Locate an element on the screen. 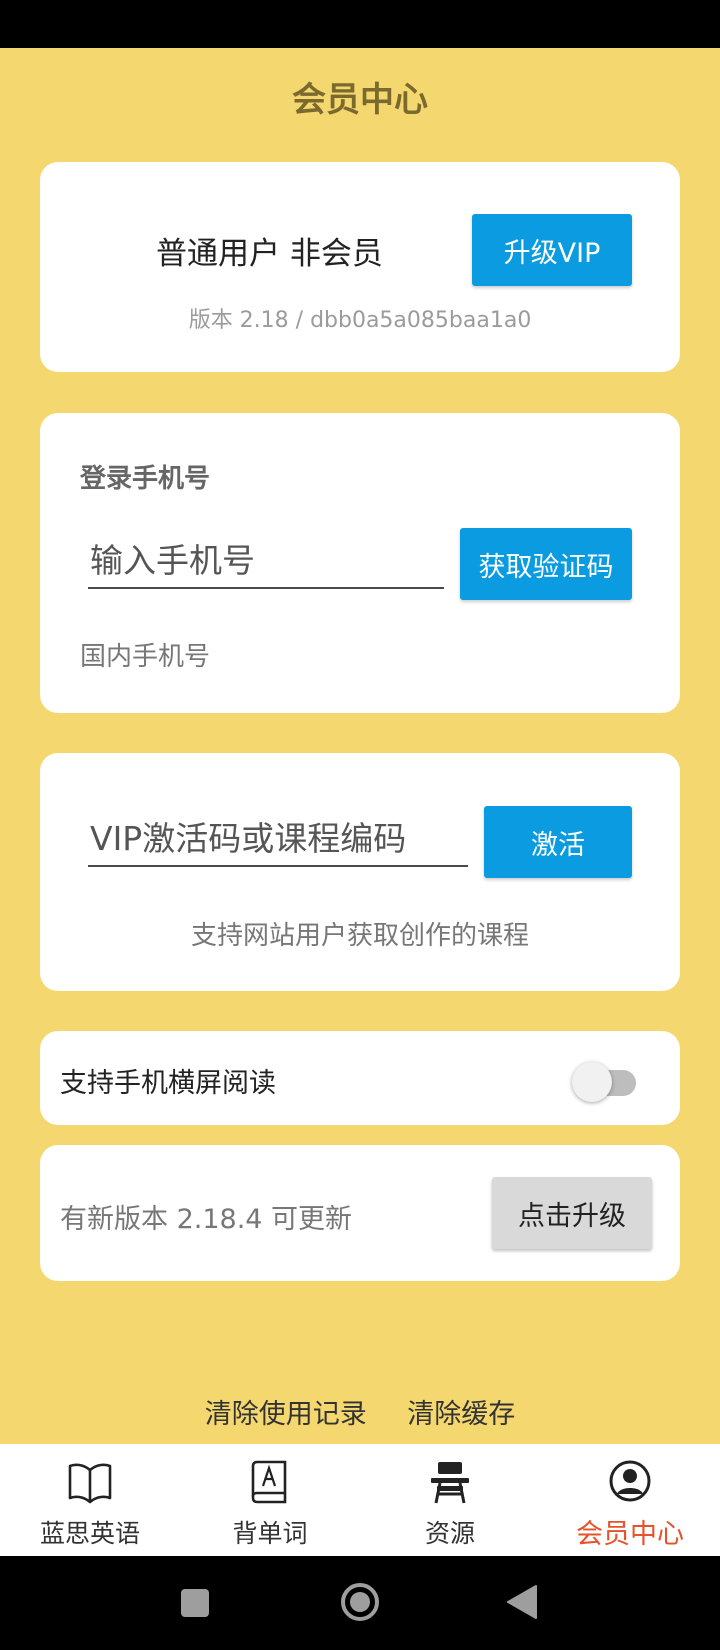 Image resolution: width=720 pixels, height=1650 pixels. get-code-button: 获取验证码 is located at coordinates (546, 564).